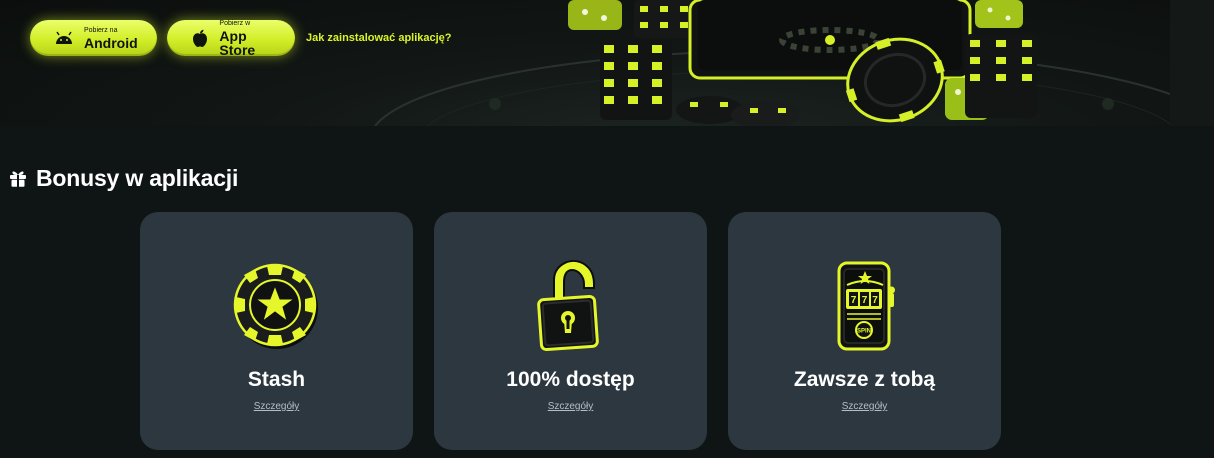  Describe the element at coordinates (111, 42) in the screenshot. I see `android-button-label: Android` at that location.